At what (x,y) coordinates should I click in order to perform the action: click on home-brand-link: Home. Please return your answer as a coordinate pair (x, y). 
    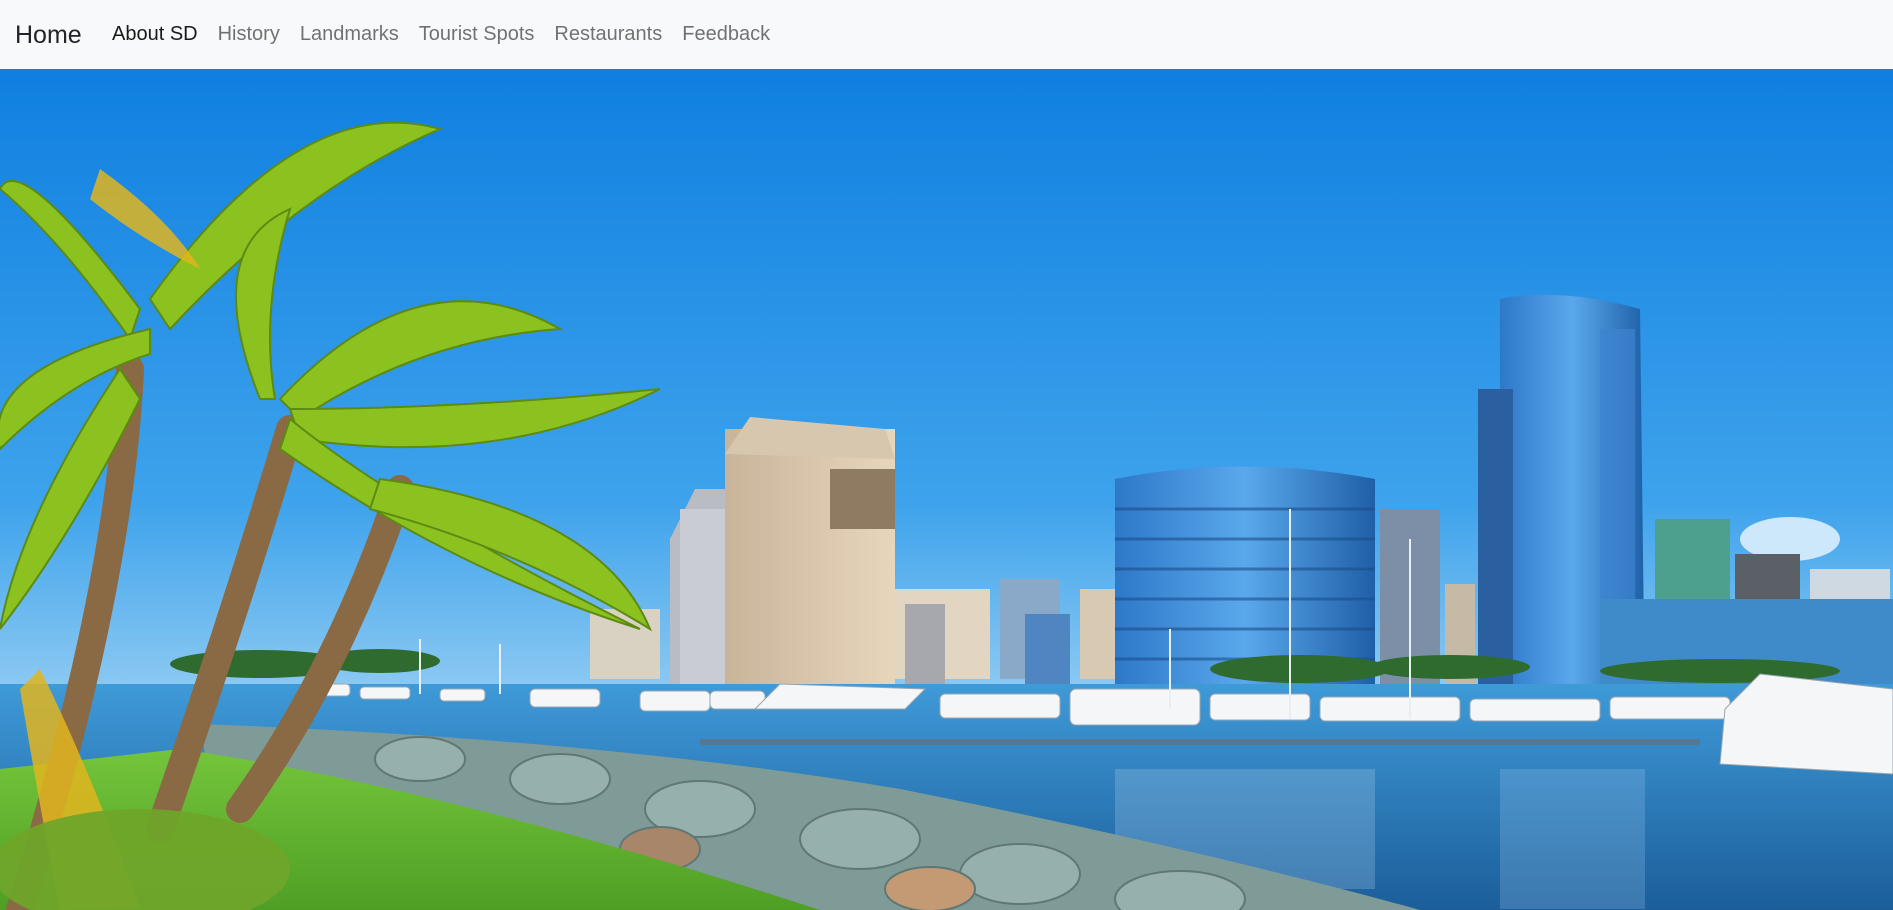
    Looking at the image, I should click on (48, 35).